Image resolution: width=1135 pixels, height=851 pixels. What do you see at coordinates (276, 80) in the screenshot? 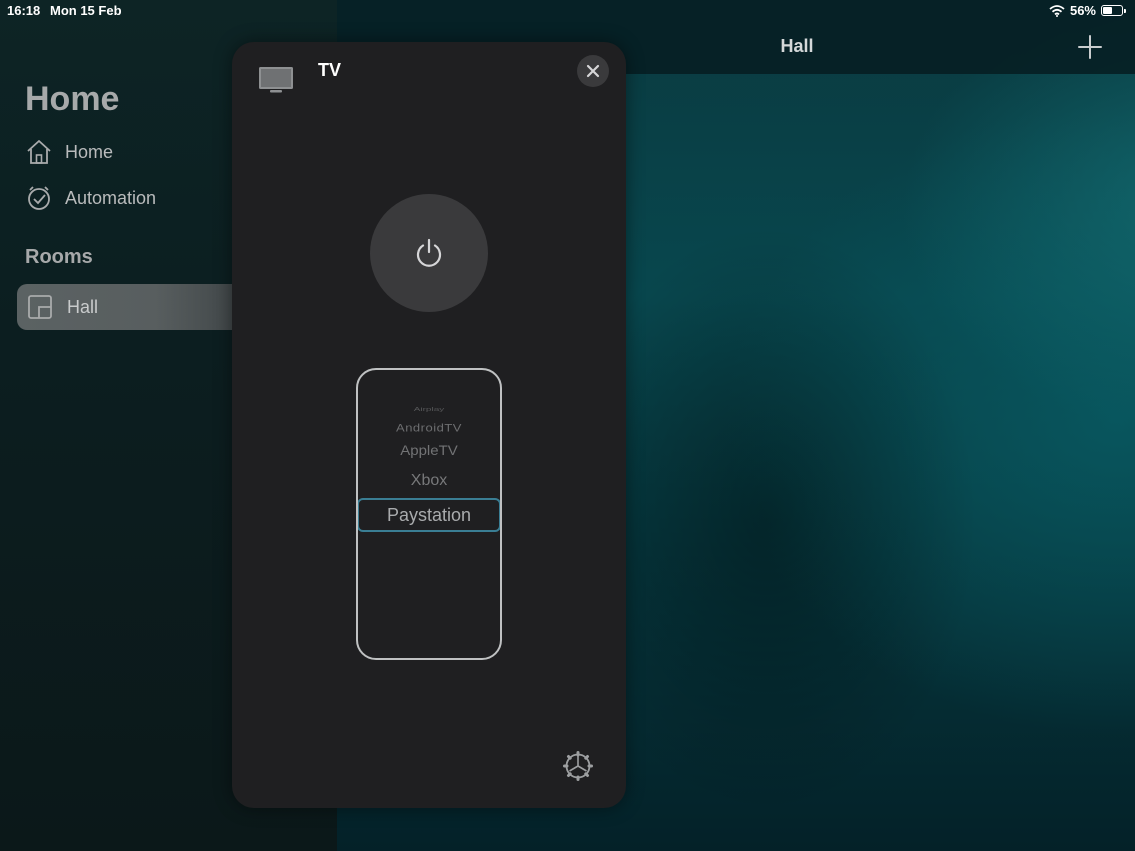
I see `tv-icon` at bounding box center [276, 80].